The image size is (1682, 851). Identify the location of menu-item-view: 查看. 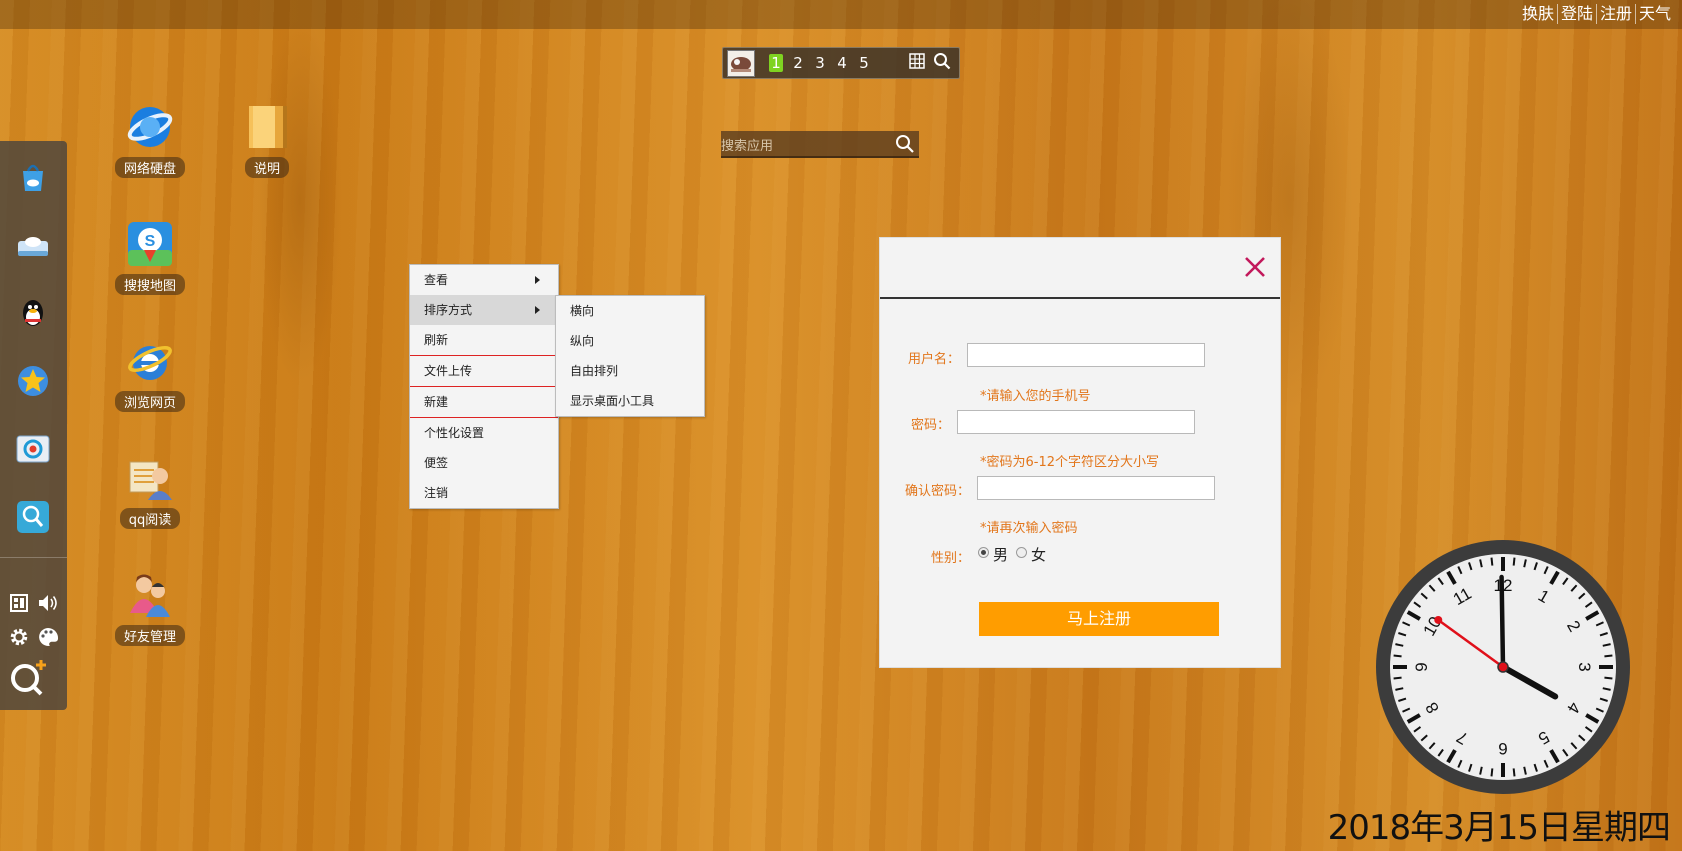
(484, 280).